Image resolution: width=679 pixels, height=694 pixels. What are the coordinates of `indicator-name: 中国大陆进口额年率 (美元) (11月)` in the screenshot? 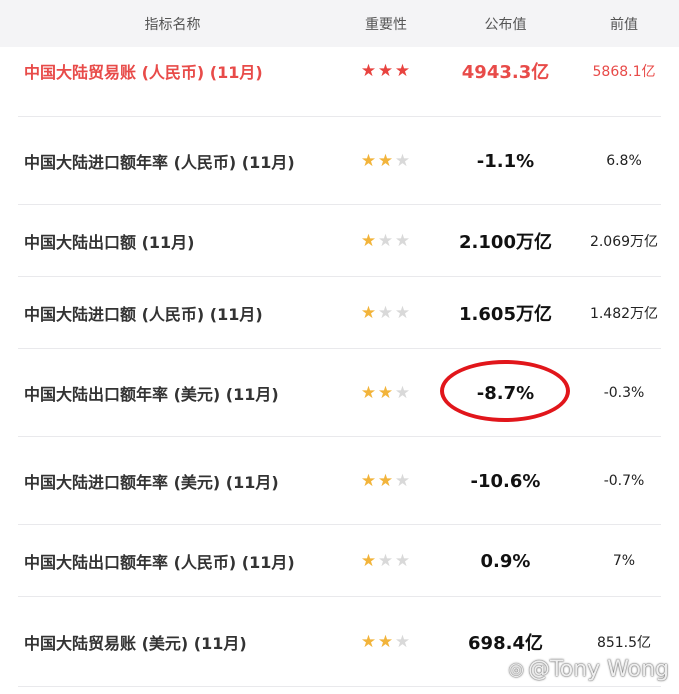 It's located at (151, 481).